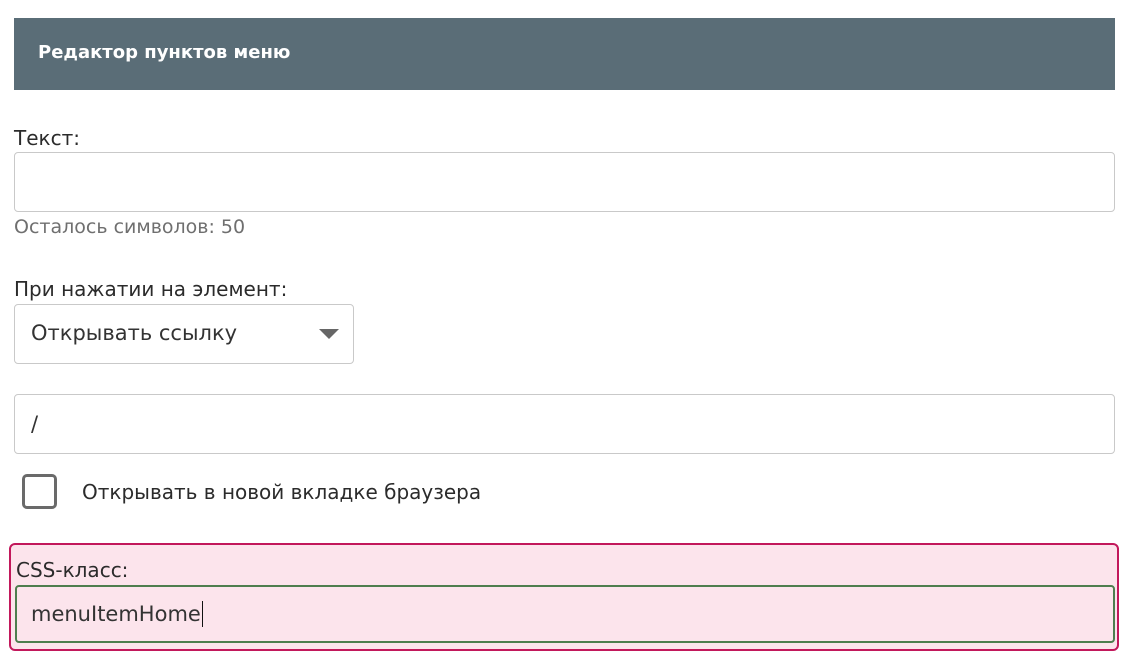 Image resolution: width=1125 pixels, height=660 pixels. I want to click on new-tab-checkbox-label: Открывать в новой вкладке браузера, so click(281, 492).